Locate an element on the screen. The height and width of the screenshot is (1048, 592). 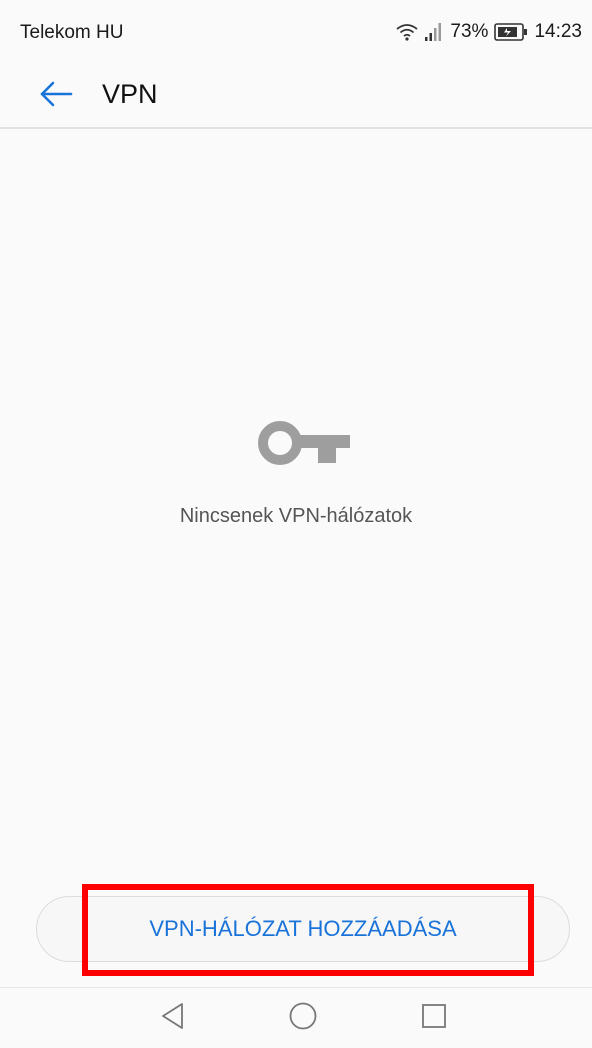
navigation-bar is located at coordinates (296, 1017).